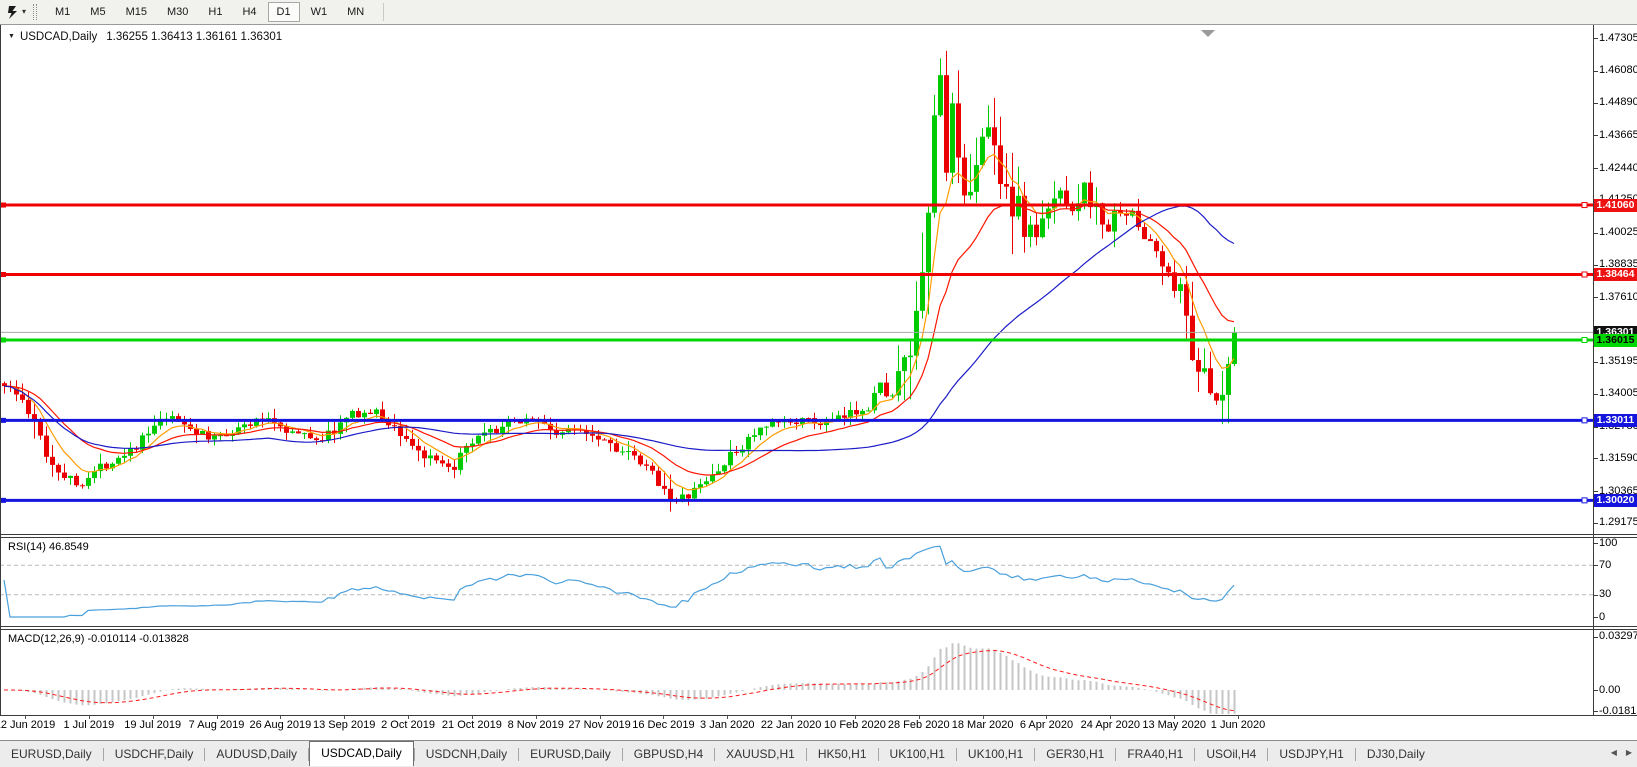 The height and width of the screenshot is (767, 1637). Describe the element at coordinates (663, 725) in the screenshot. I see `date-label: 16 Dec 2019` at that location.